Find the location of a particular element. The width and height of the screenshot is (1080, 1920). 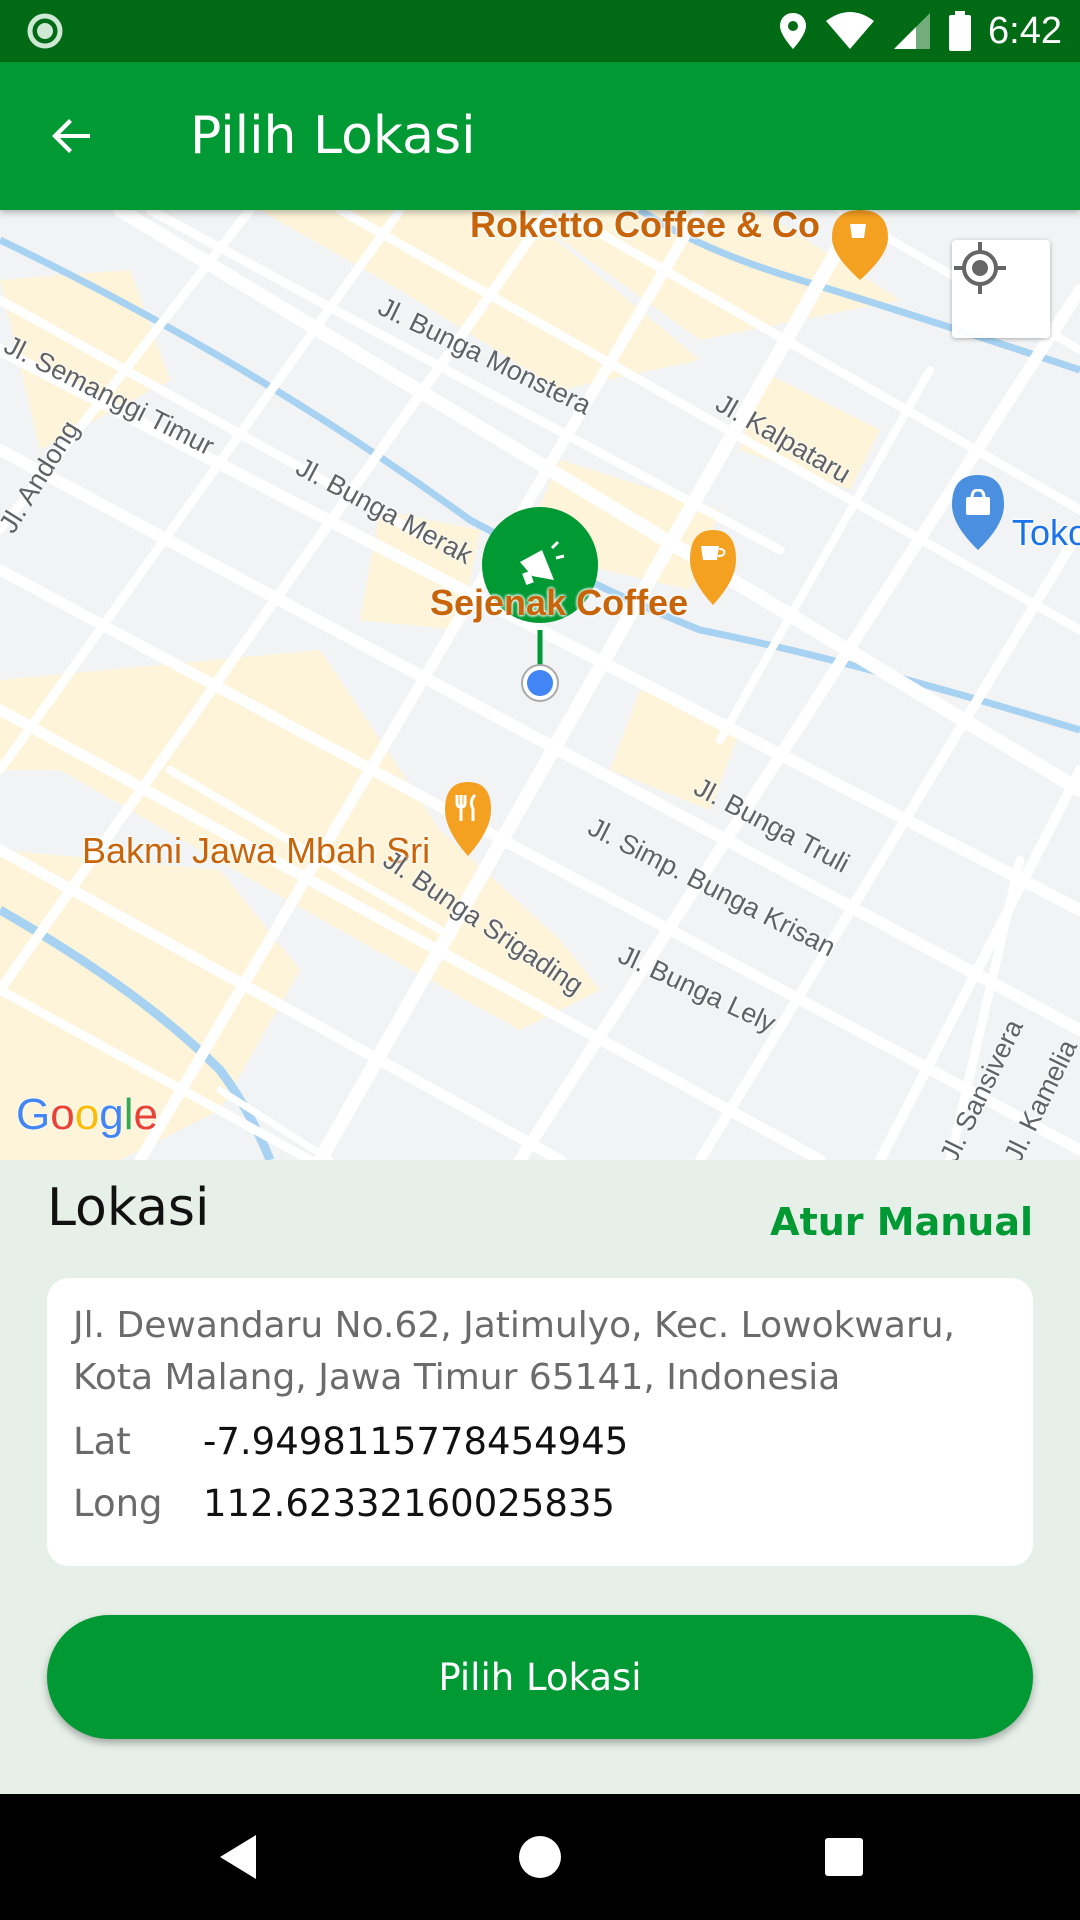

long-label: Long is located at coordinates (118, 1503).